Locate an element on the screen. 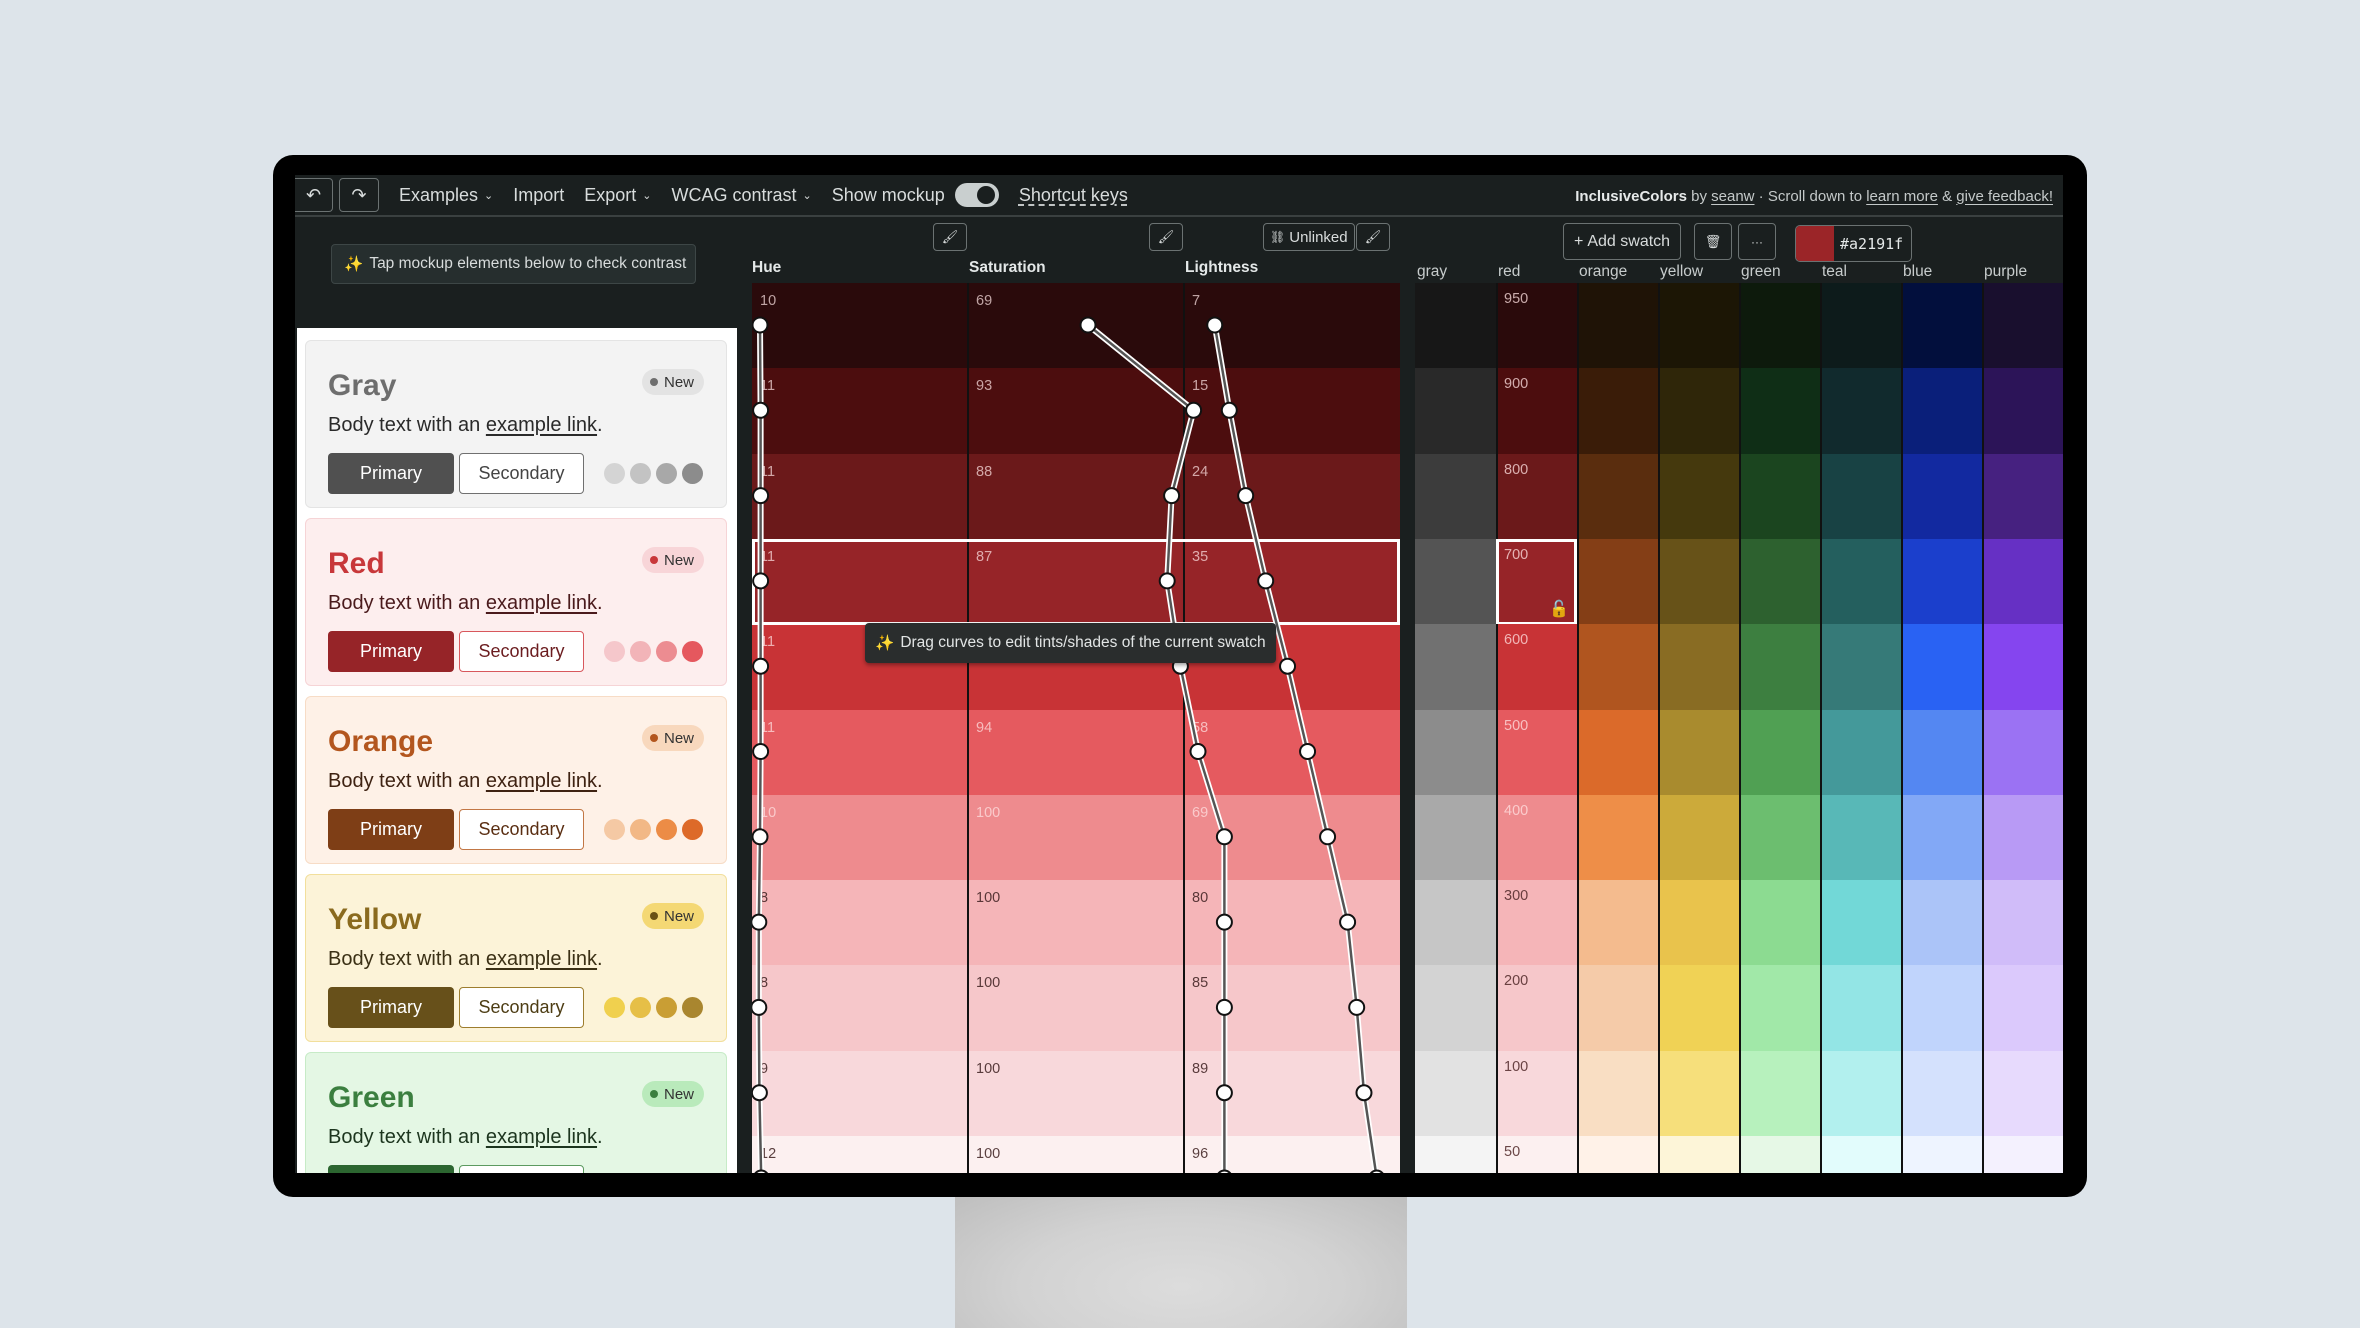  swatch-column-purple: purple is located at coordinates (2005, 272).